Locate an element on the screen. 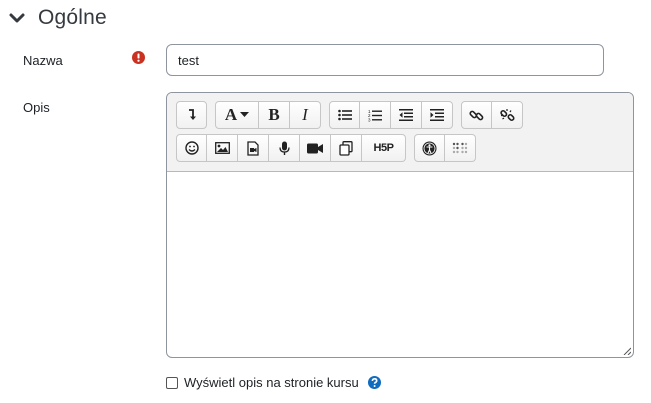  name-label: Nazwa is located at coordinates (43, 60).